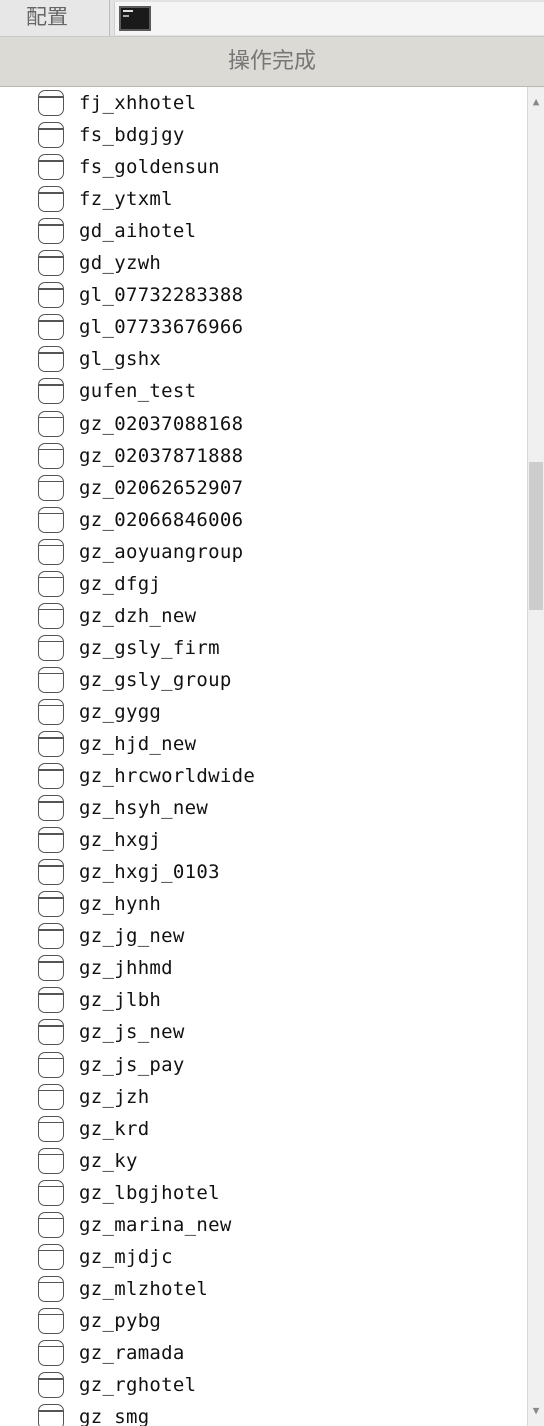 The image size is (544, 1426). Describe the element at coordinates (161, 455) in the screenshot. I see `database-name: gz_02037871888` at that location.